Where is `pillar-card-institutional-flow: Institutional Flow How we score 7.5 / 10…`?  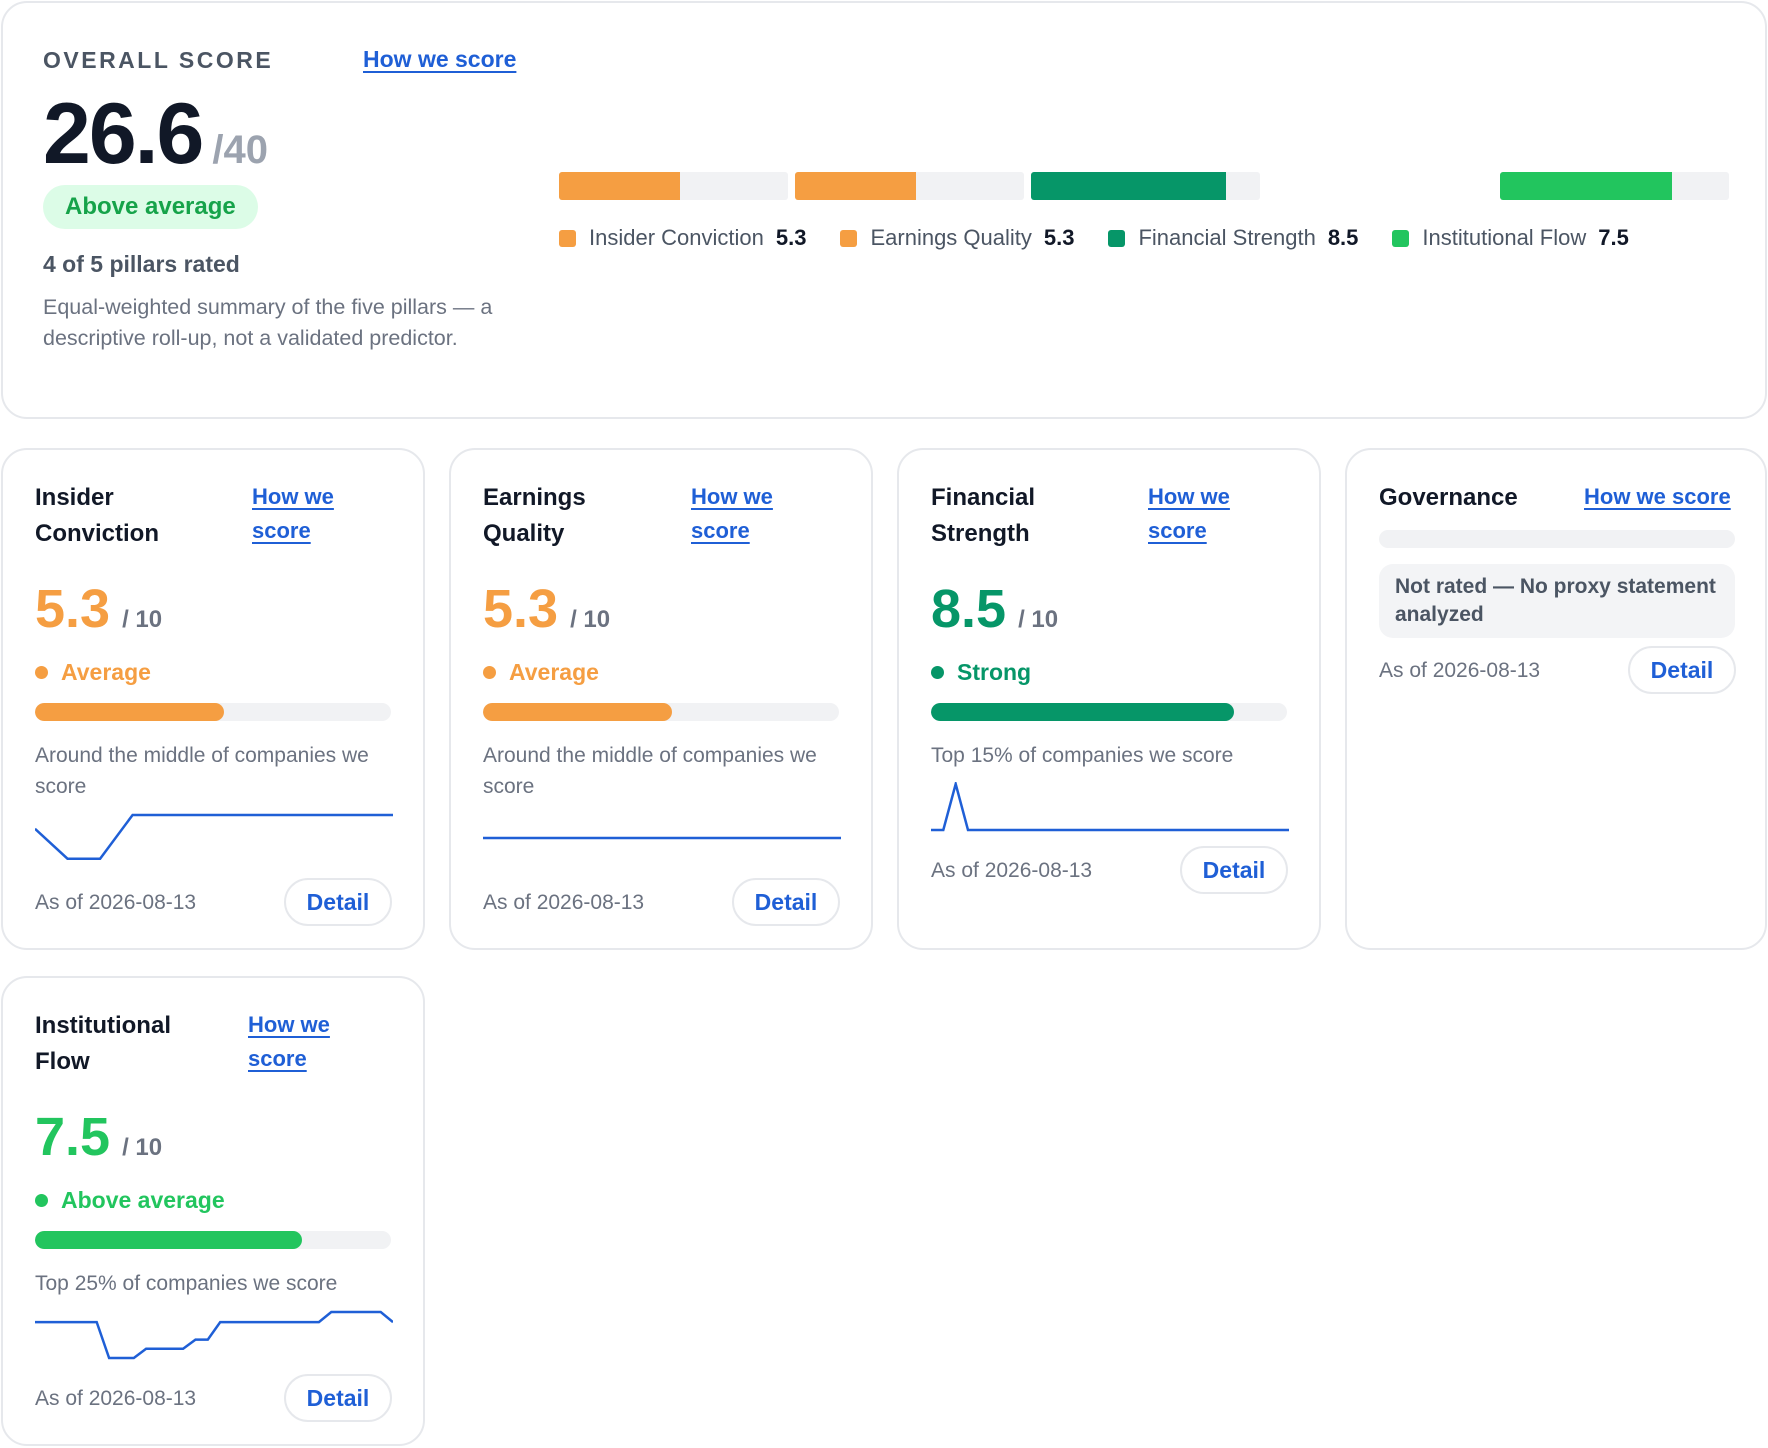
pillar-card-institutional-flow: Institutional Flow How we score 7.5 / 10… is located at coordinates (213, 1211).